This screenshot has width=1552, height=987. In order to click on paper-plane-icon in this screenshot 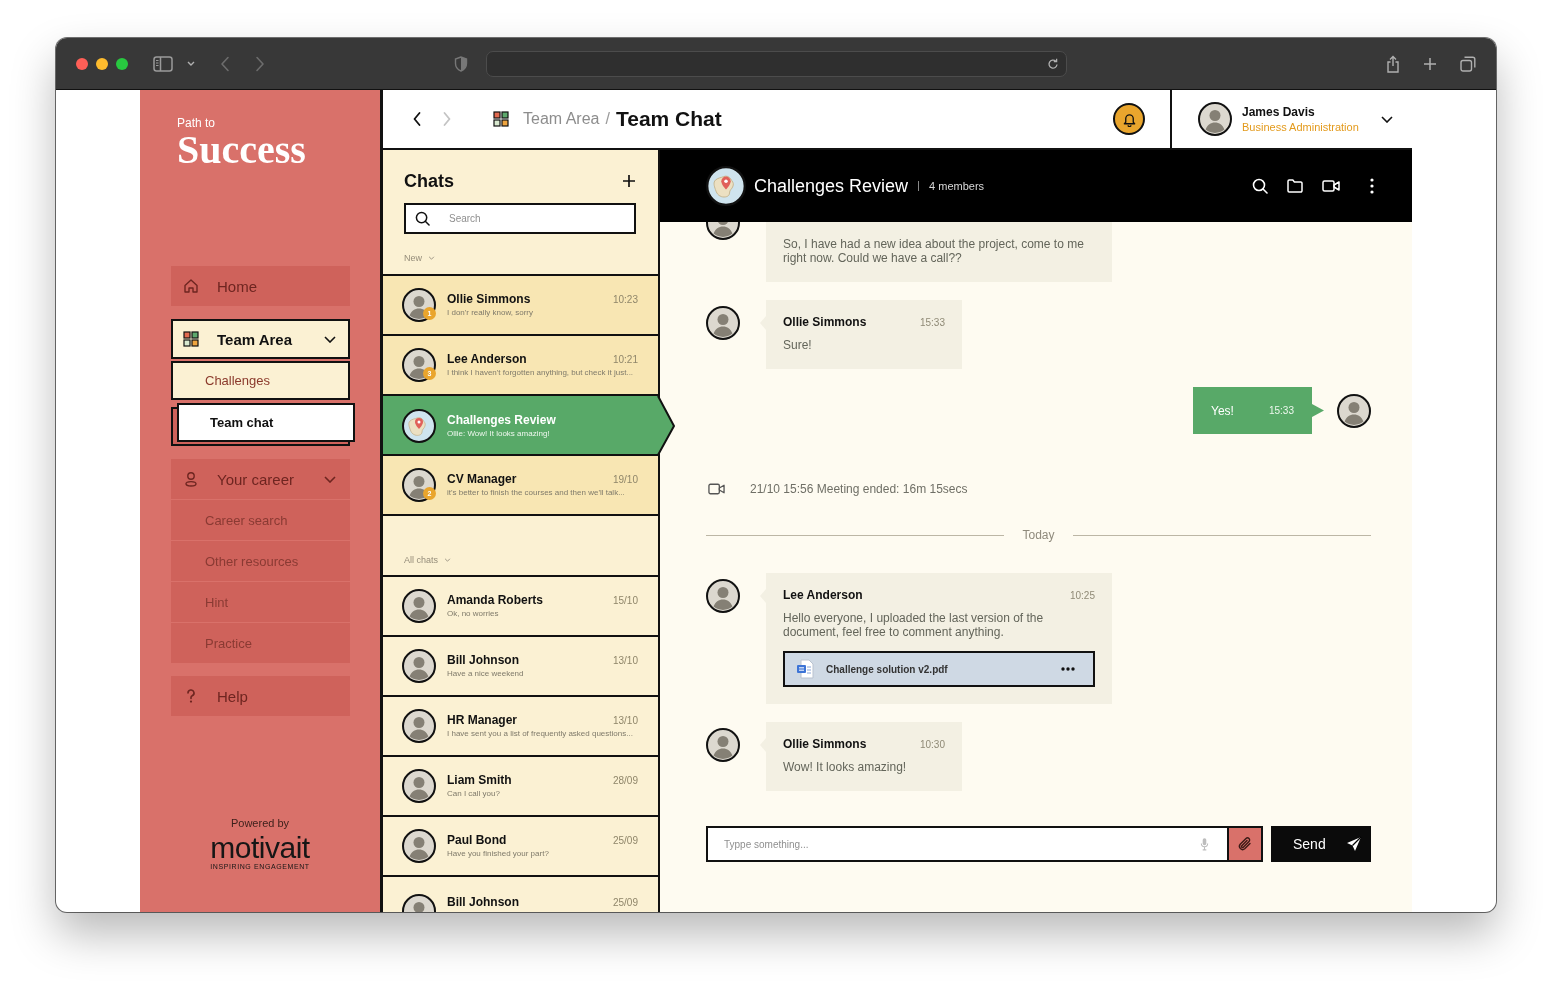, I will do `click(1353, 844)`.